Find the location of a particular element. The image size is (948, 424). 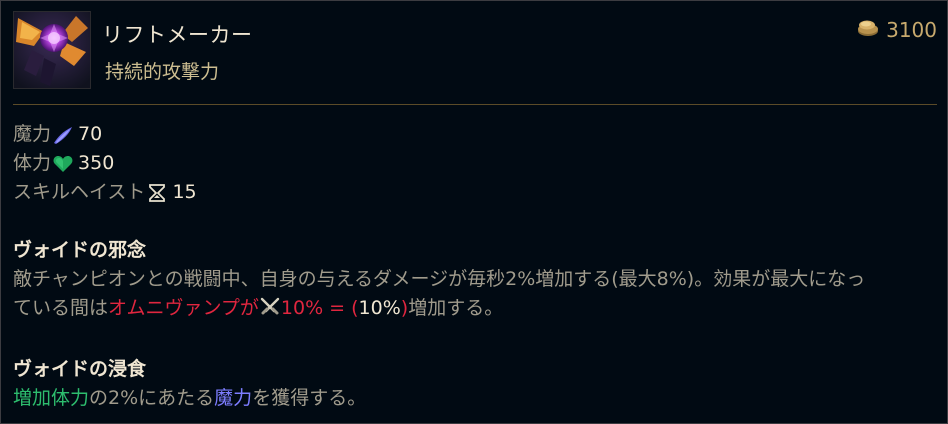

passive-title: ヴォイドの邪念 is located at coordinates (80, 250).